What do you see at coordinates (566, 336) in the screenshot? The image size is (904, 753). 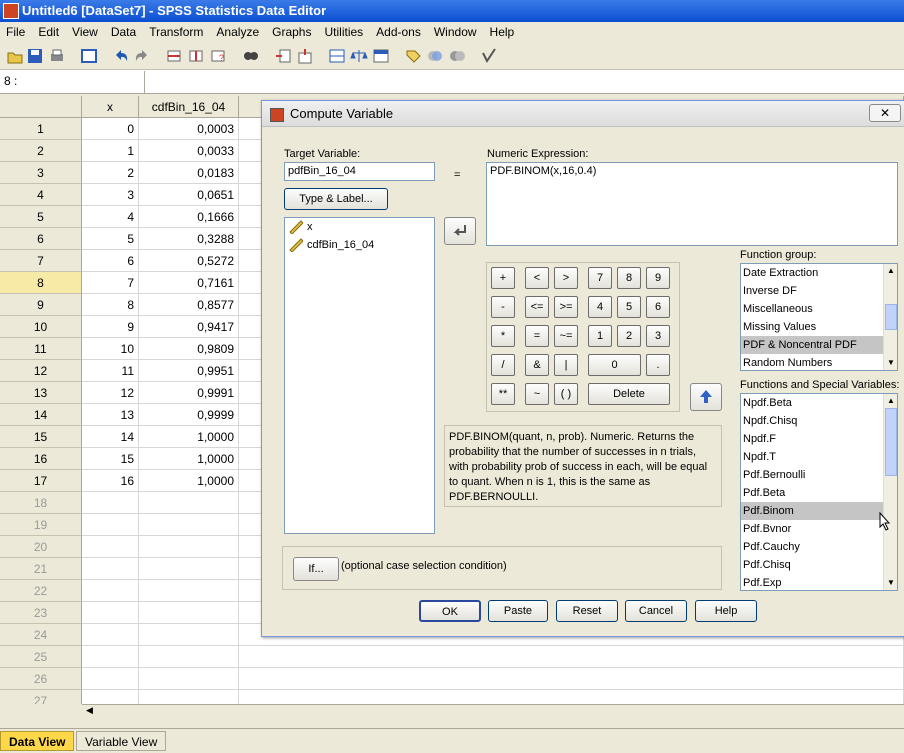 I see `key-not-equal: ~=` at bounding box center [566, 336].